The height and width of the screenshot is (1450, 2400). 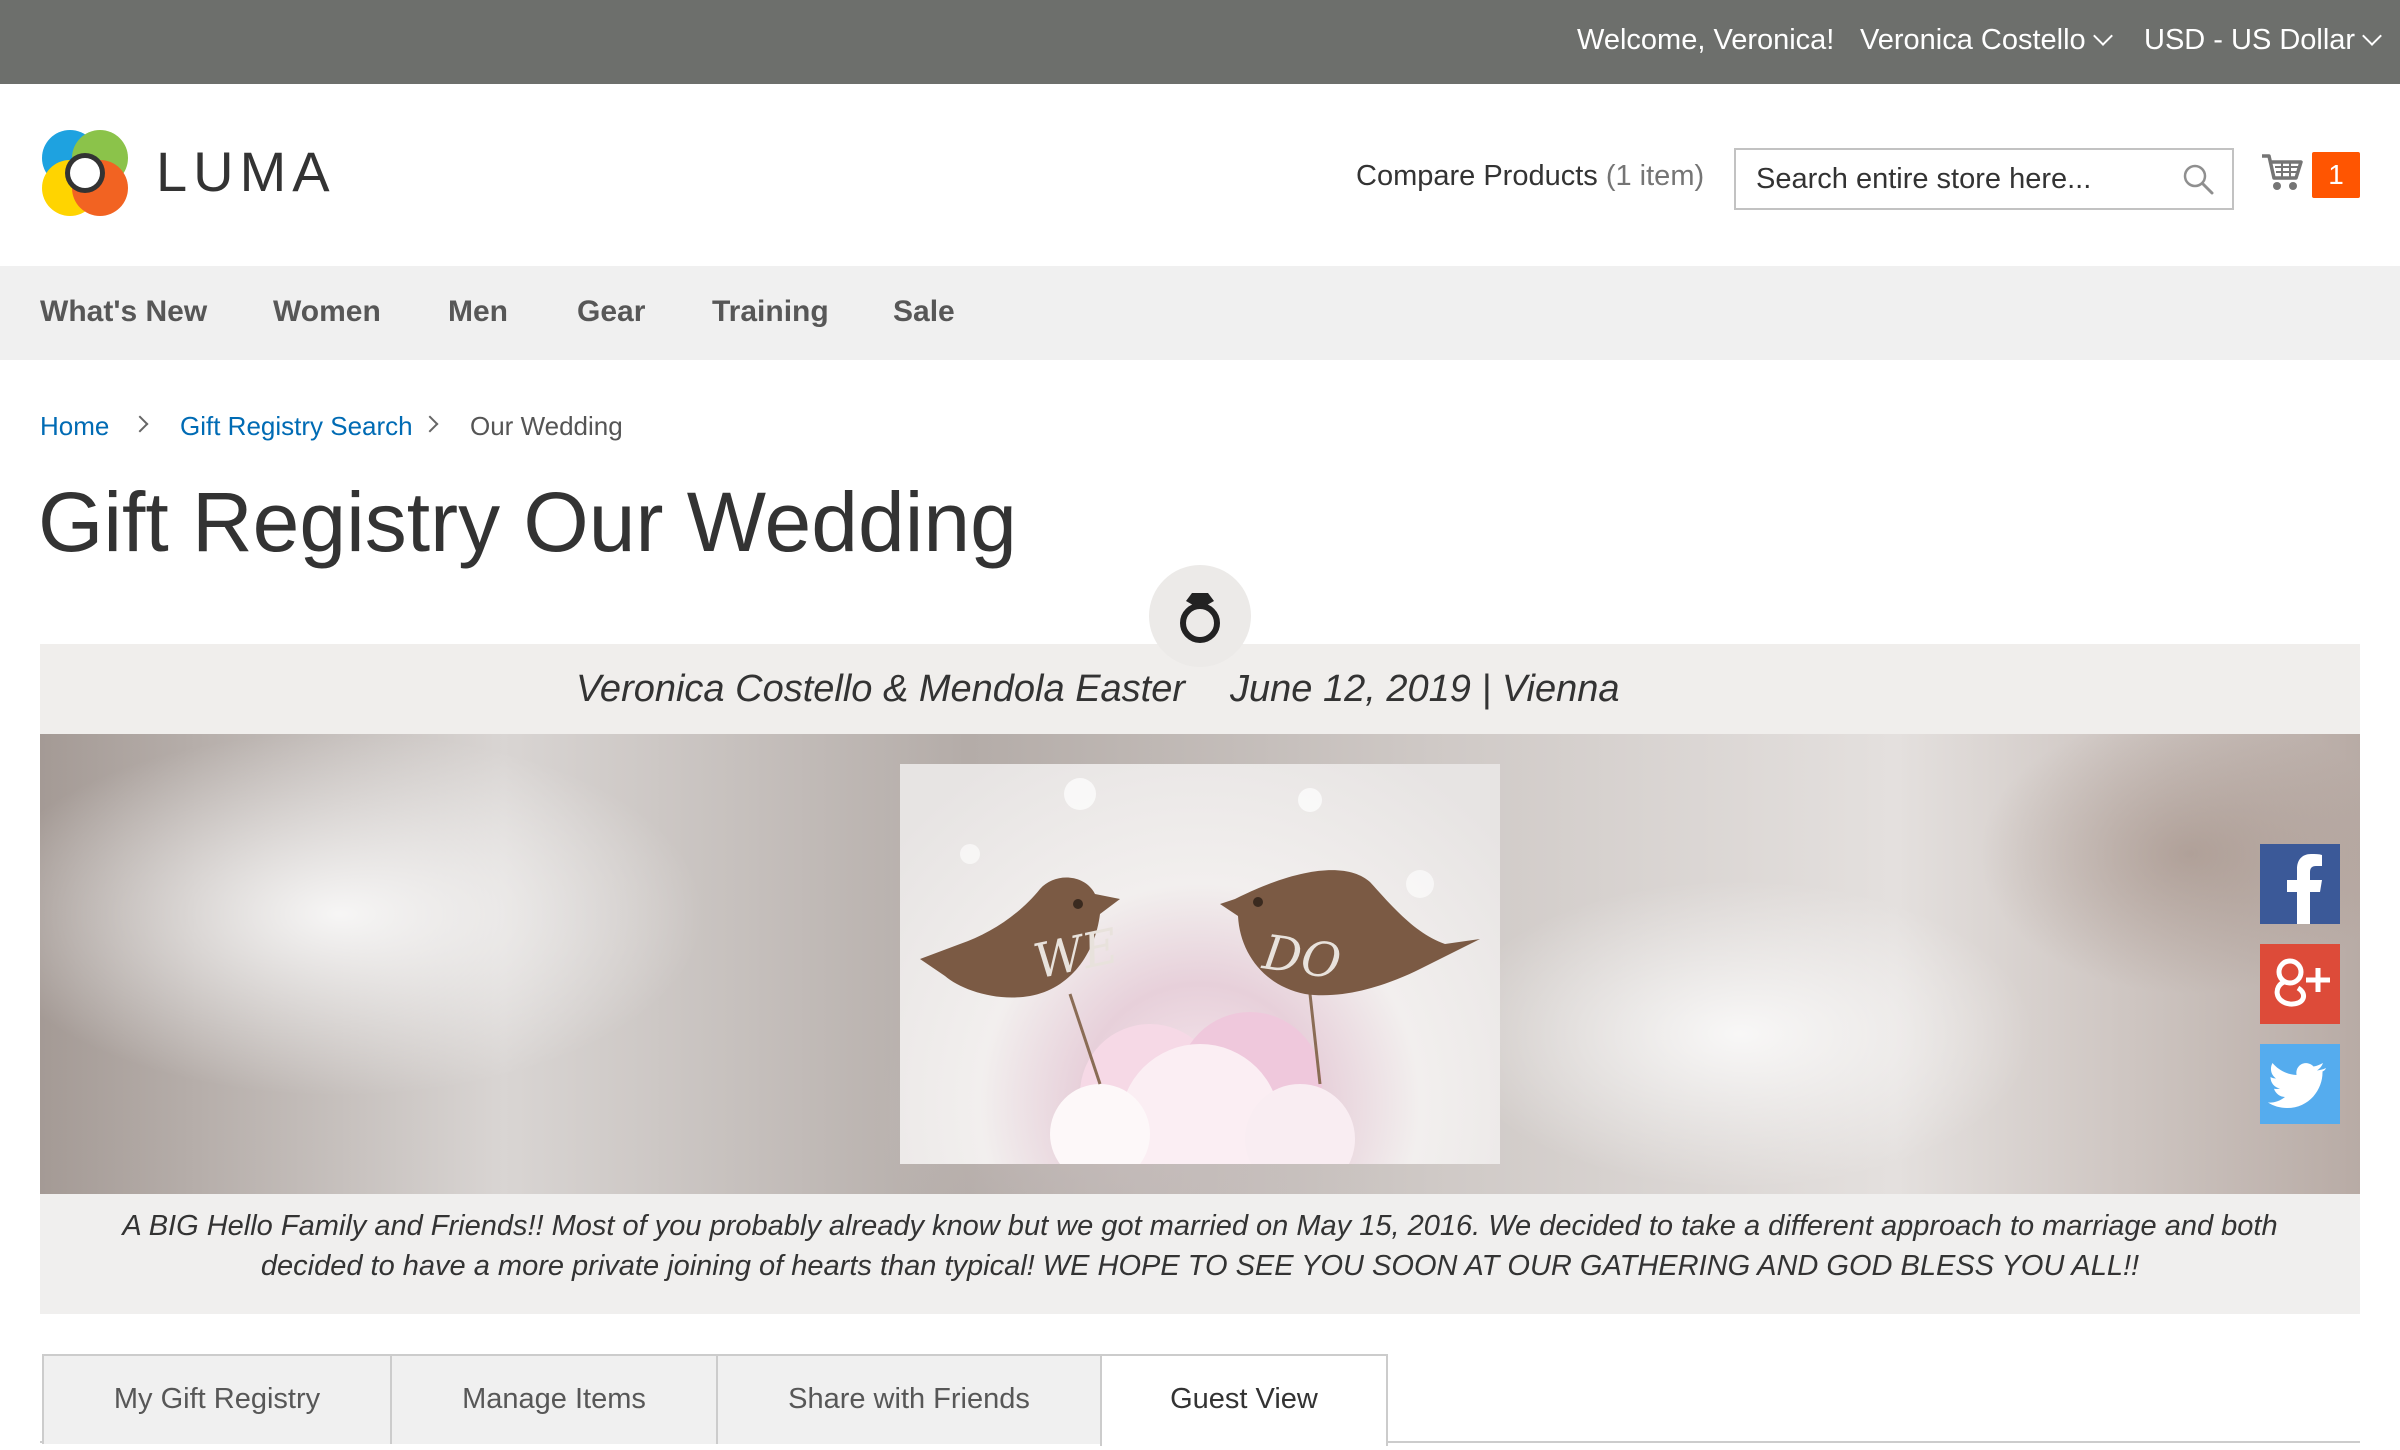 What do you see at coordinates (770, 312) in the screenshot?
I see `nav-item-training: Training` at bounding box center [770, 312].